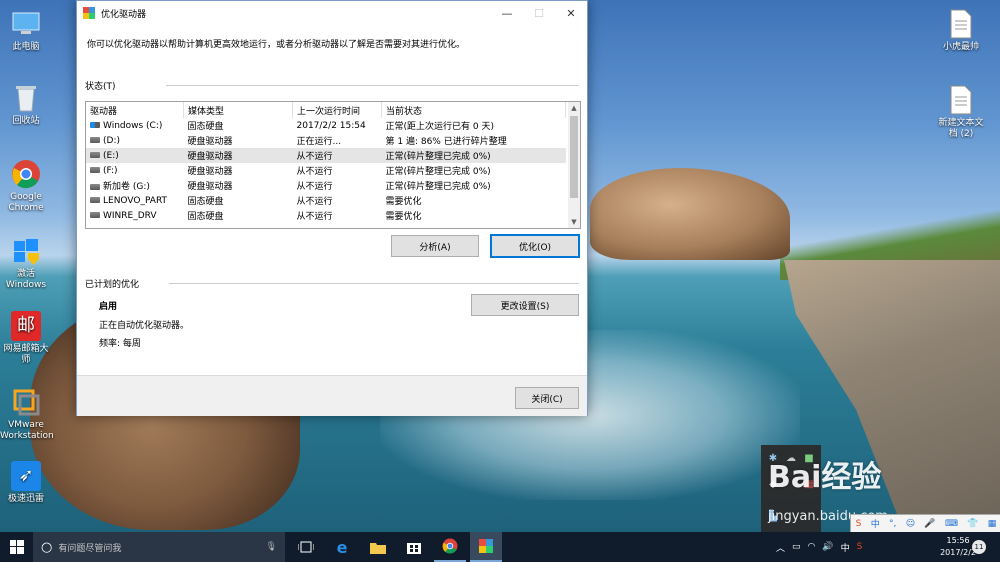  What do you see at coordinates (124, 14) in the screenshot?
I see `dialog-title: 优化驱动器` at bounding box center [124, 14].